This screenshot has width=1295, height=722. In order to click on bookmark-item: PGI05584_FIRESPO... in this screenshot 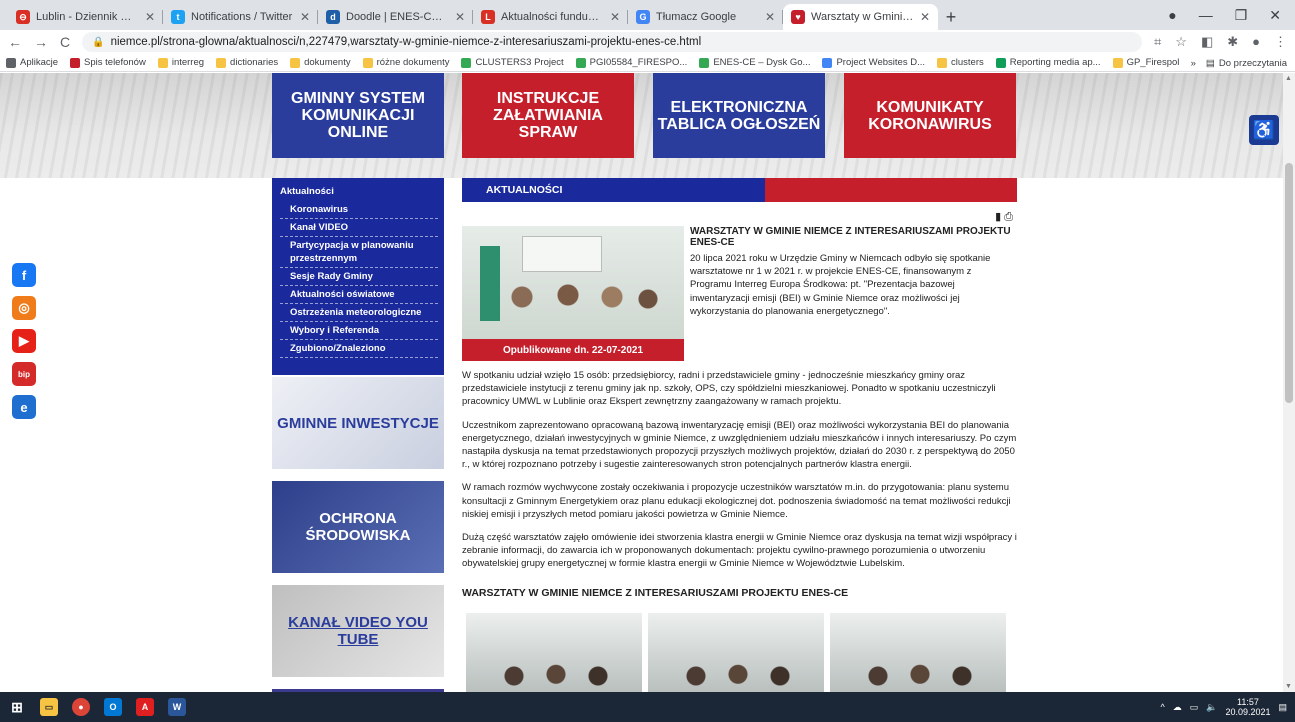, I will do `click(631, 62)`.